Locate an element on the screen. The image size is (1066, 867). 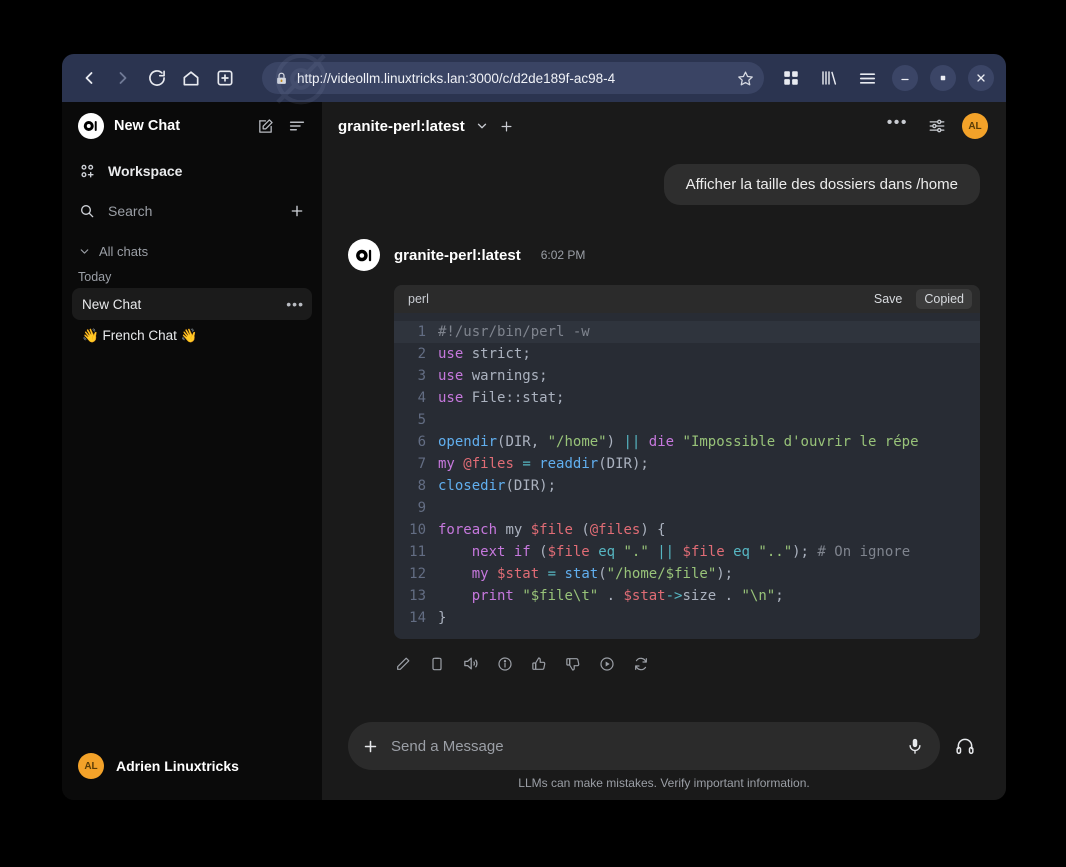
headset-icon is located at coordinates (965, 746).